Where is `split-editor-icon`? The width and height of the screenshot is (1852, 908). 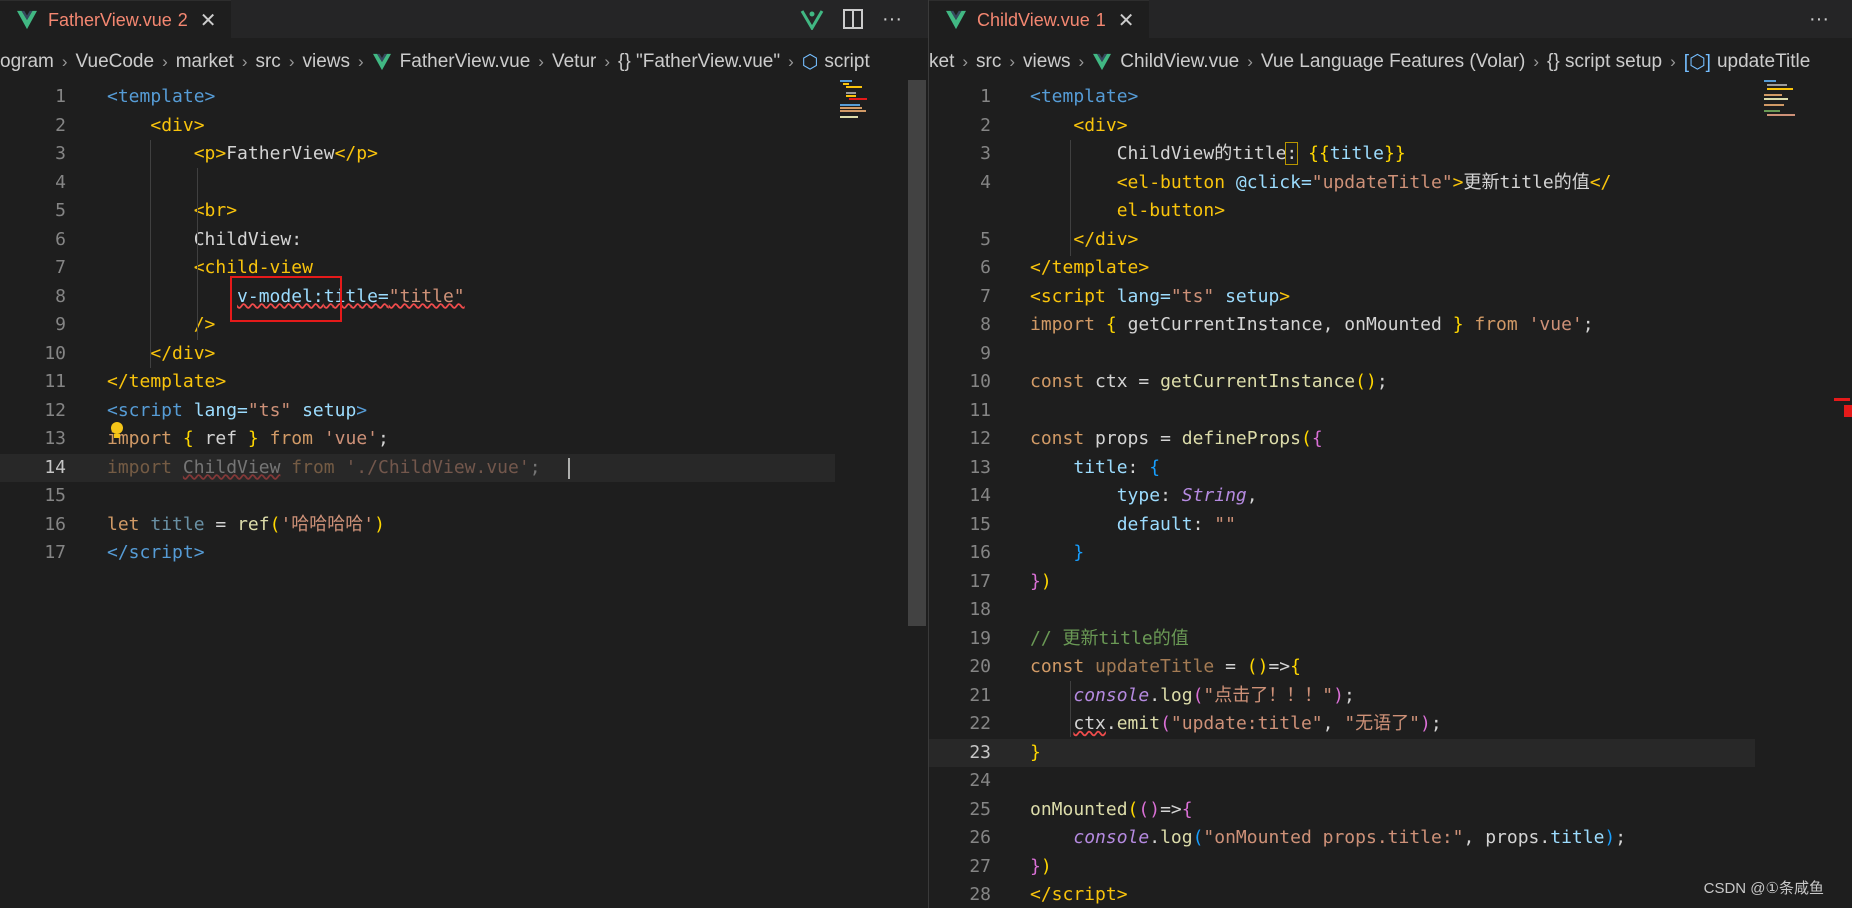
split-editor-icon is located at coordinates (853, 19).